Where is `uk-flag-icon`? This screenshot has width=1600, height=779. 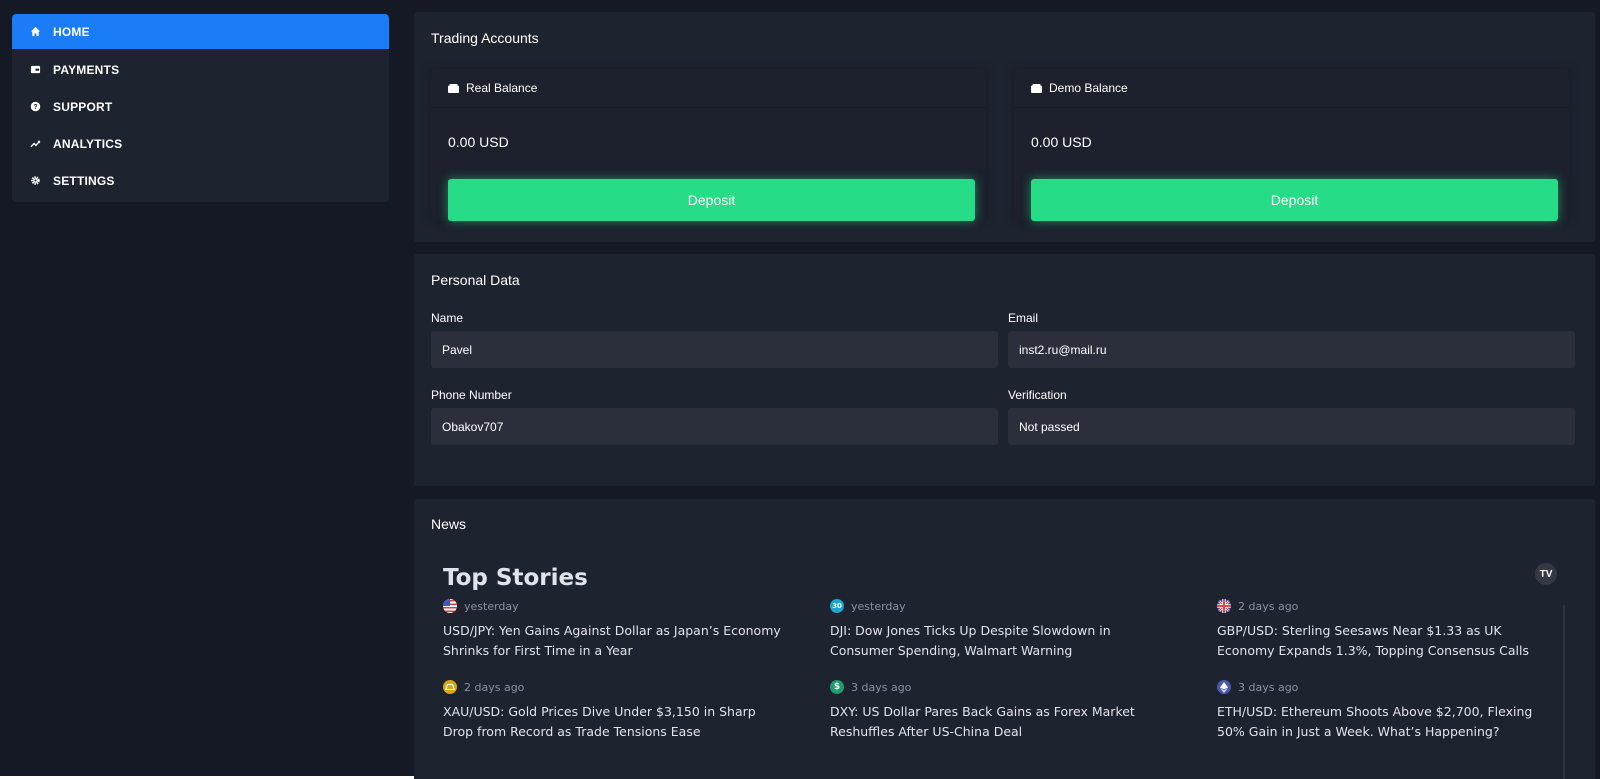 uk-flag-icon is located at coordinates (1224, 606).